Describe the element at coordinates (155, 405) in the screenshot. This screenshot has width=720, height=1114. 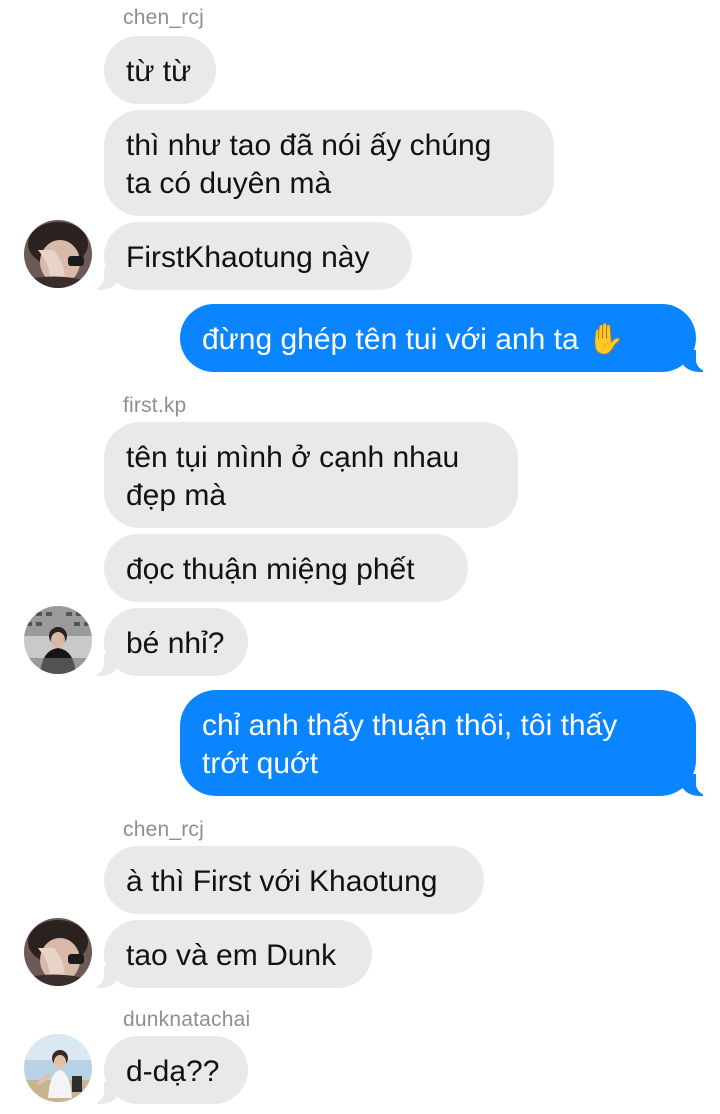
I see `sender-name: first.kp` at that location.